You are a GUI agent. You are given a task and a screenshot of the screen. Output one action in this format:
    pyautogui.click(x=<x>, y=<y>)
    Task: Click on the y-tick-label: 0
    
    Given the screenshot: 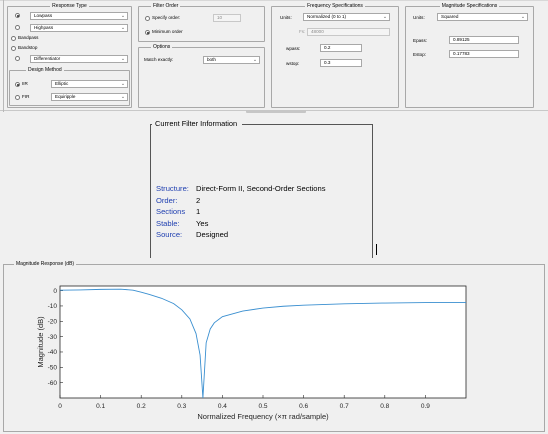 What is the action you would take?
    pyautogui.click(x=55, y=291)
    